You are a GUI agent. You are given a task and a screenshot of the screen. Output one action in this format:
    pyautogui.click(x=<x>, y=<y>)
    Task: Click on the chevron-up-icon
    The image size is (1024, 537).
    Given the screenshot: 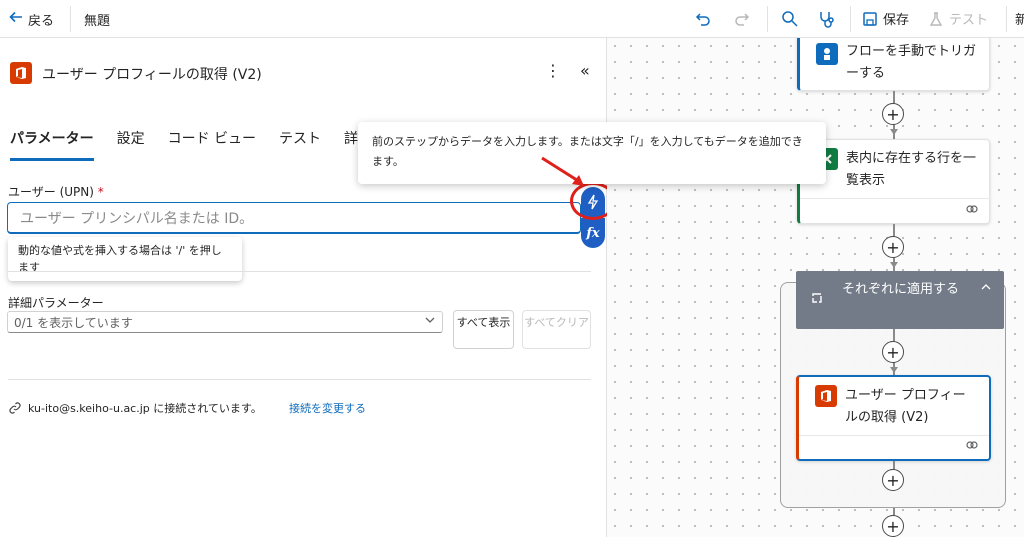 What is the action you would take?
    pyautogui.click(x=986, y=288)
    